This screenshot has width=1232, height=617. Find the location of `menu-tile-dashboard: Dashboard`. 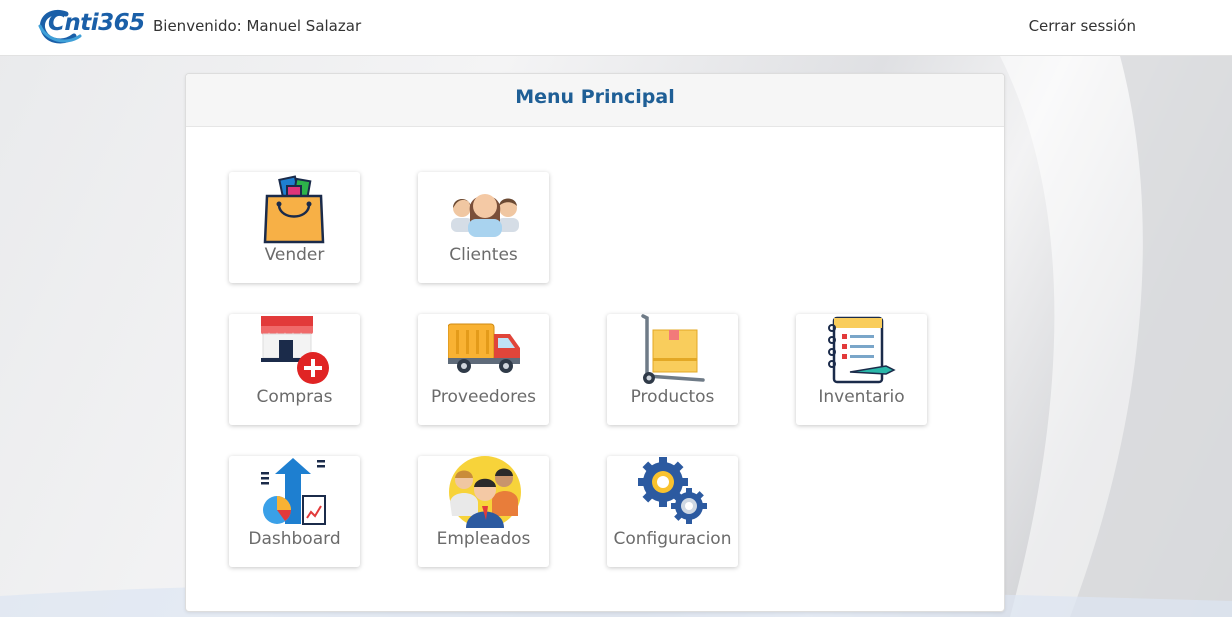

menu-tile-dashboard: Dashboard is located at coordinates (294, 511).